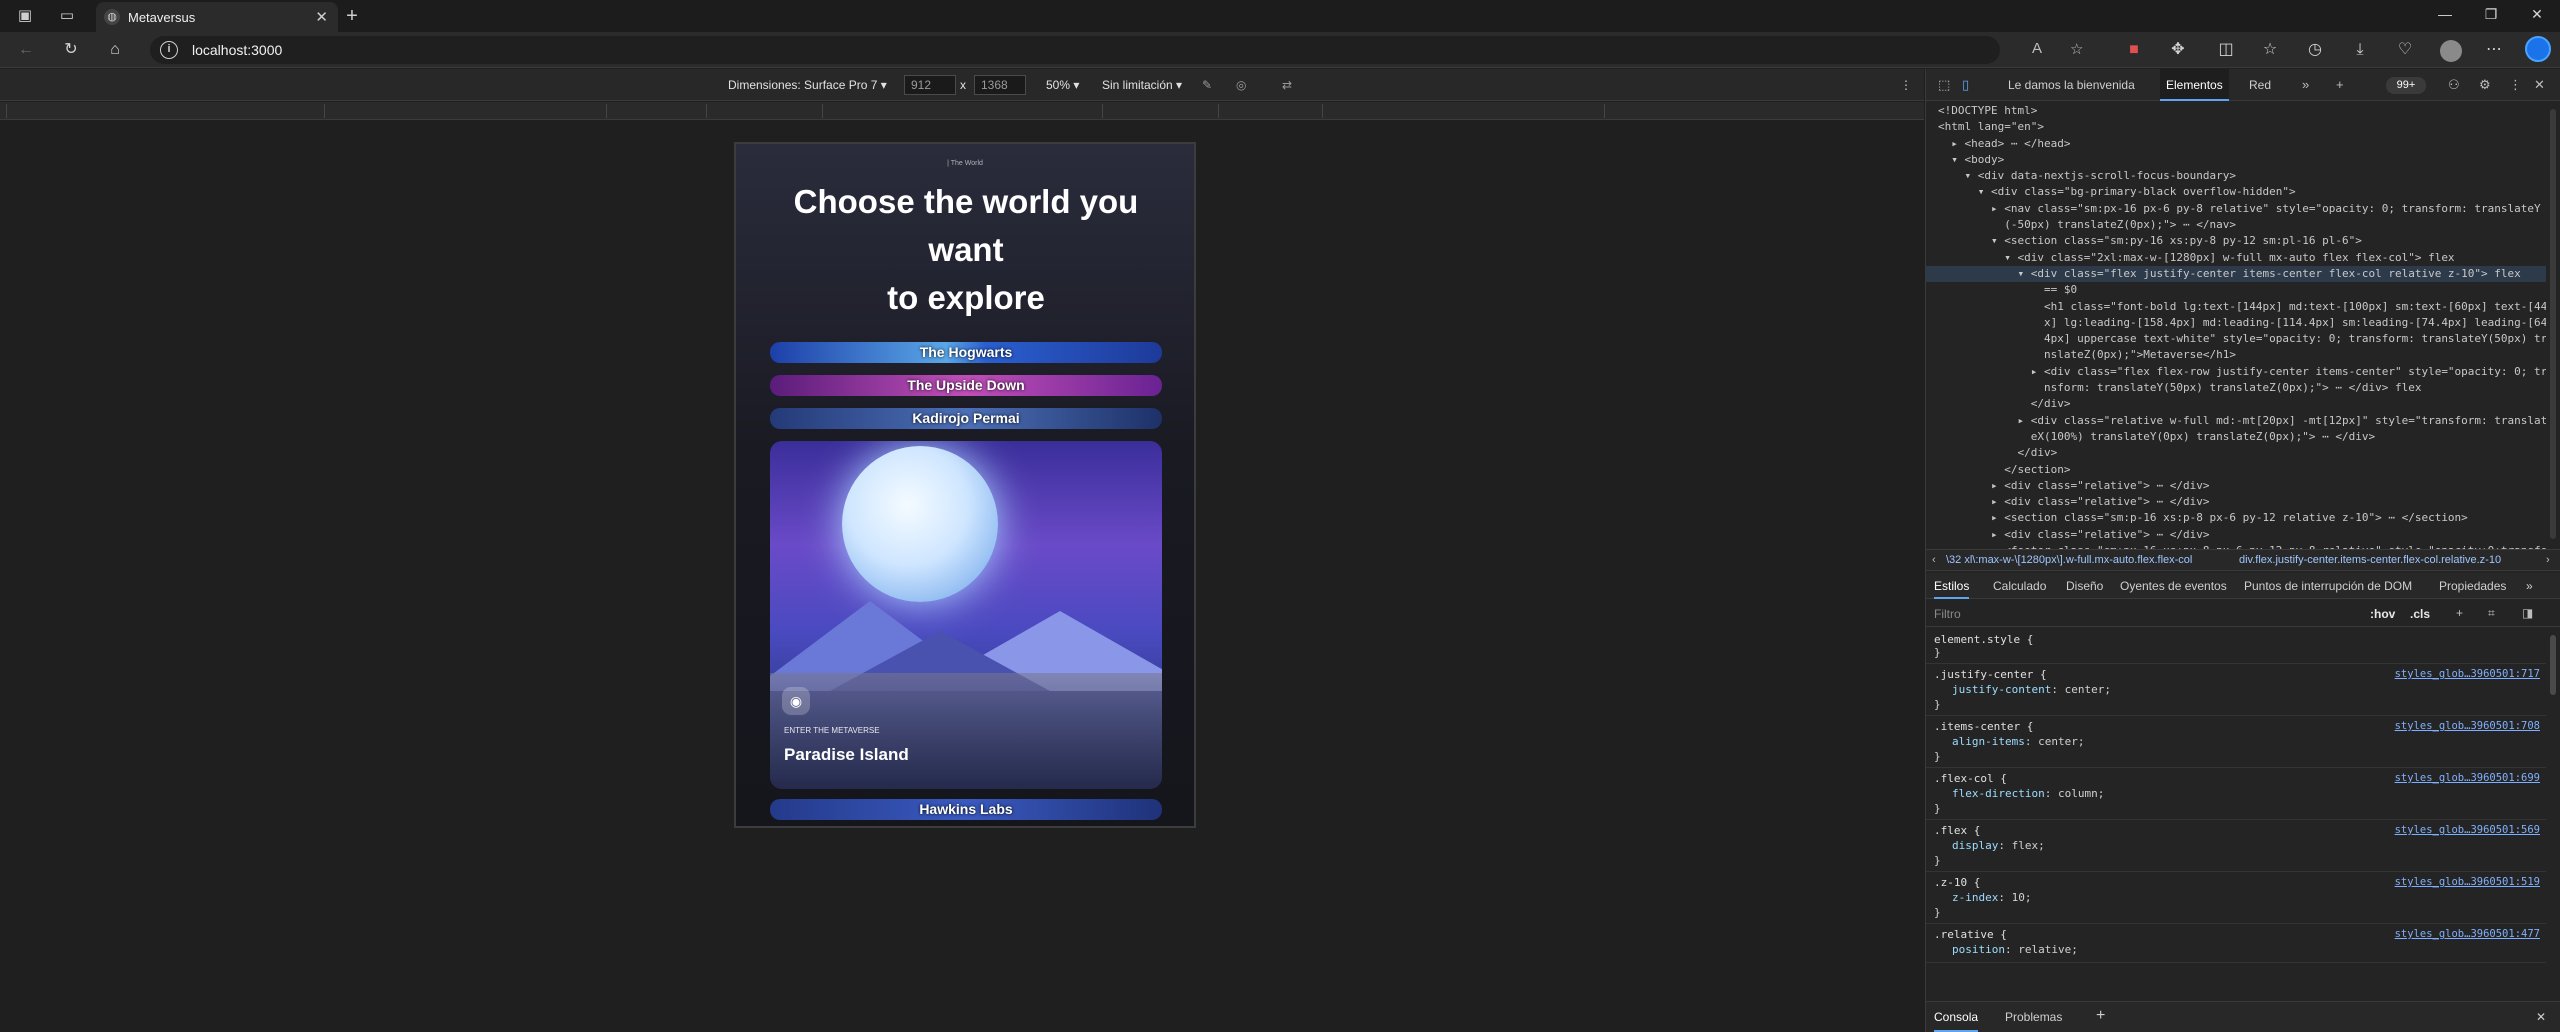  What do you see at coordinates (2236, 689) in the screenshot?
I see `rule-declaration: justify-content: center;` at bounding box center [2236, 689].